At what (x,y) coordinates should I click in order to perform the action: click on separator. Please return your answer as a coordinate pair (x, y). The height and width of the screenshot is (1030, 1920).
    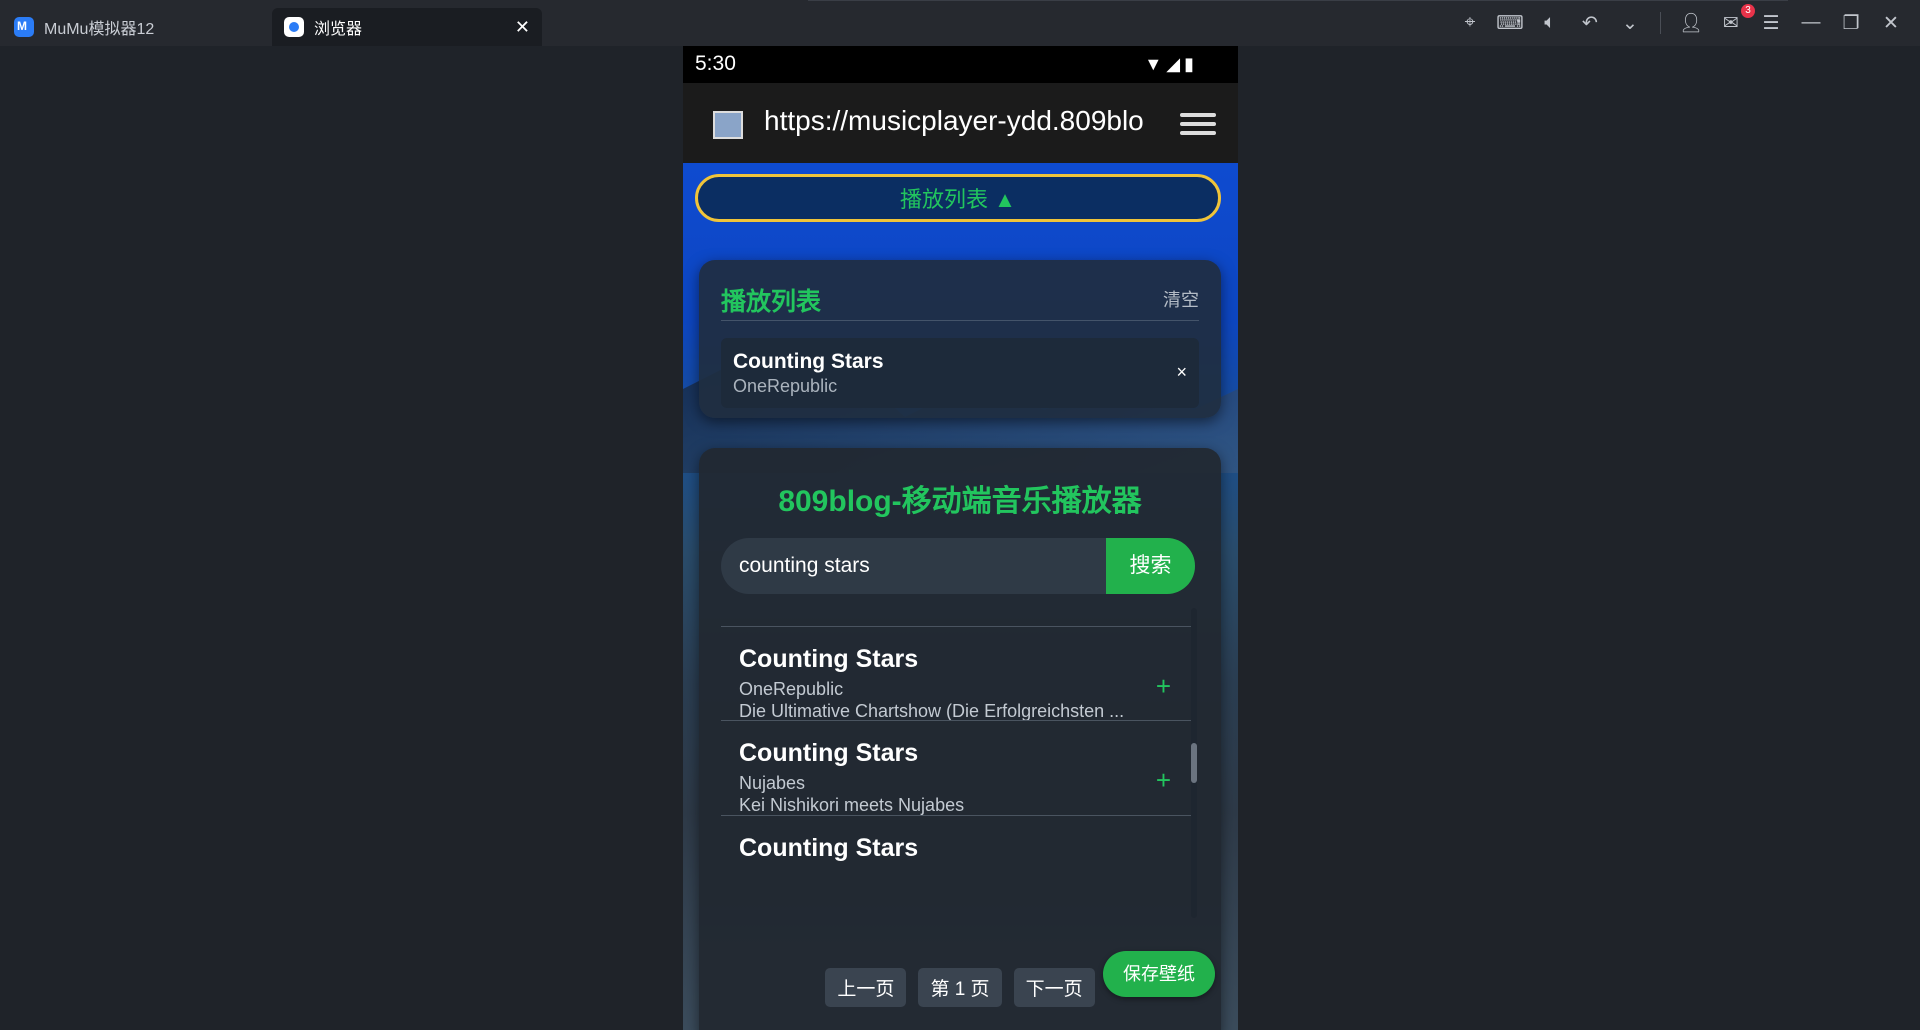
    Looking at the image, I should click on (1660, 23).